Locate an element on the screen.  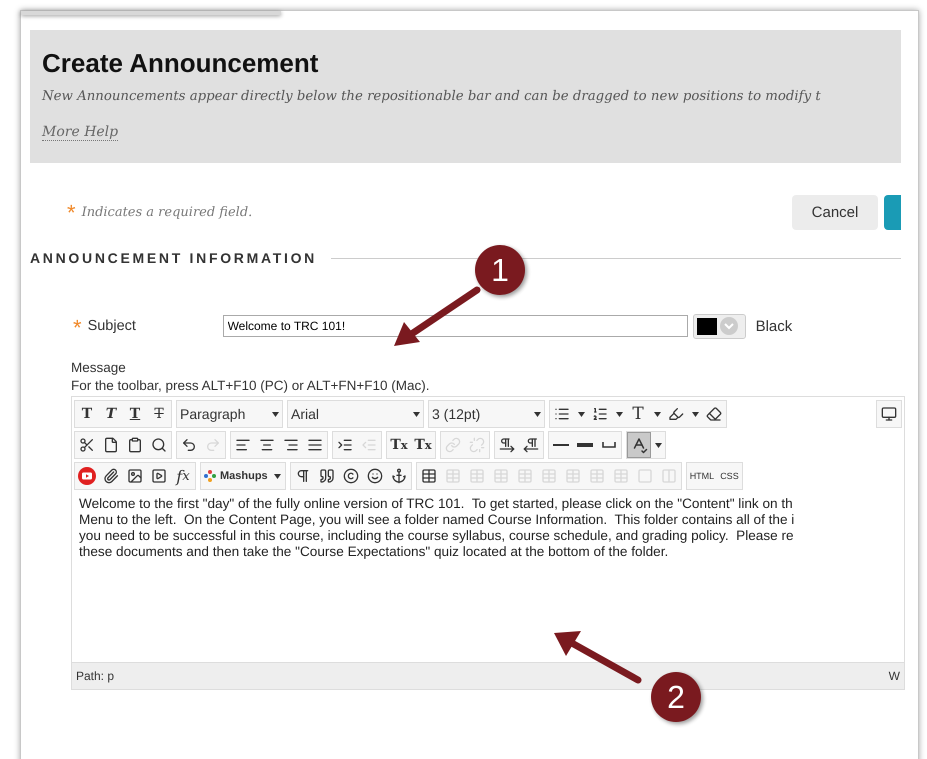
toolbar-hint: For the toolbar, press ALT+F10 (PC) or ALT+FN+F10 (Mac). is located at coordinates (251, 386).